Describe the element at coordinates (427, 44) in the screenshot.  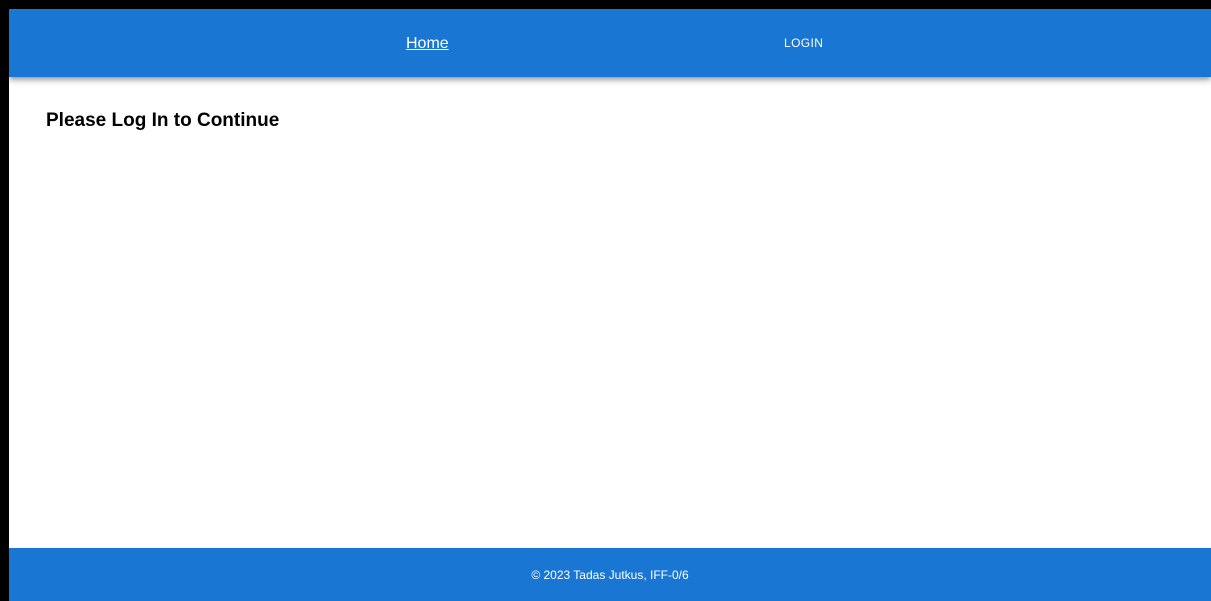
I see `home-link: Home` at that location.